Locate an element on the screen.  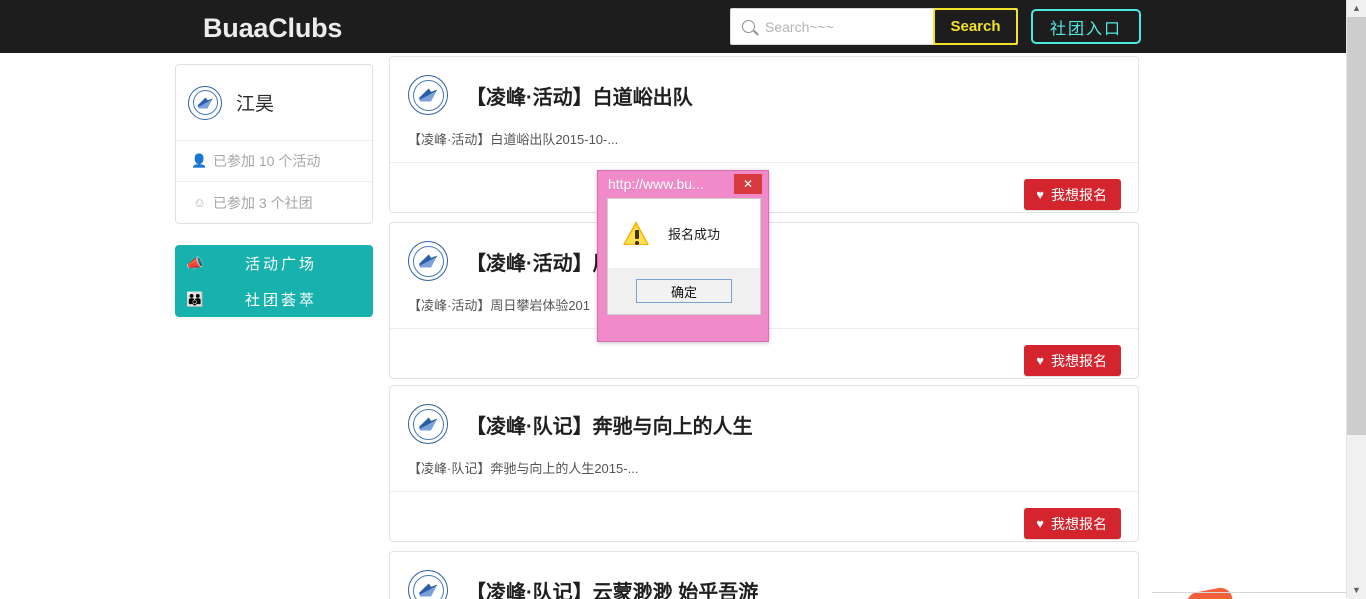
search-icon is located at coordinates (748, 26).